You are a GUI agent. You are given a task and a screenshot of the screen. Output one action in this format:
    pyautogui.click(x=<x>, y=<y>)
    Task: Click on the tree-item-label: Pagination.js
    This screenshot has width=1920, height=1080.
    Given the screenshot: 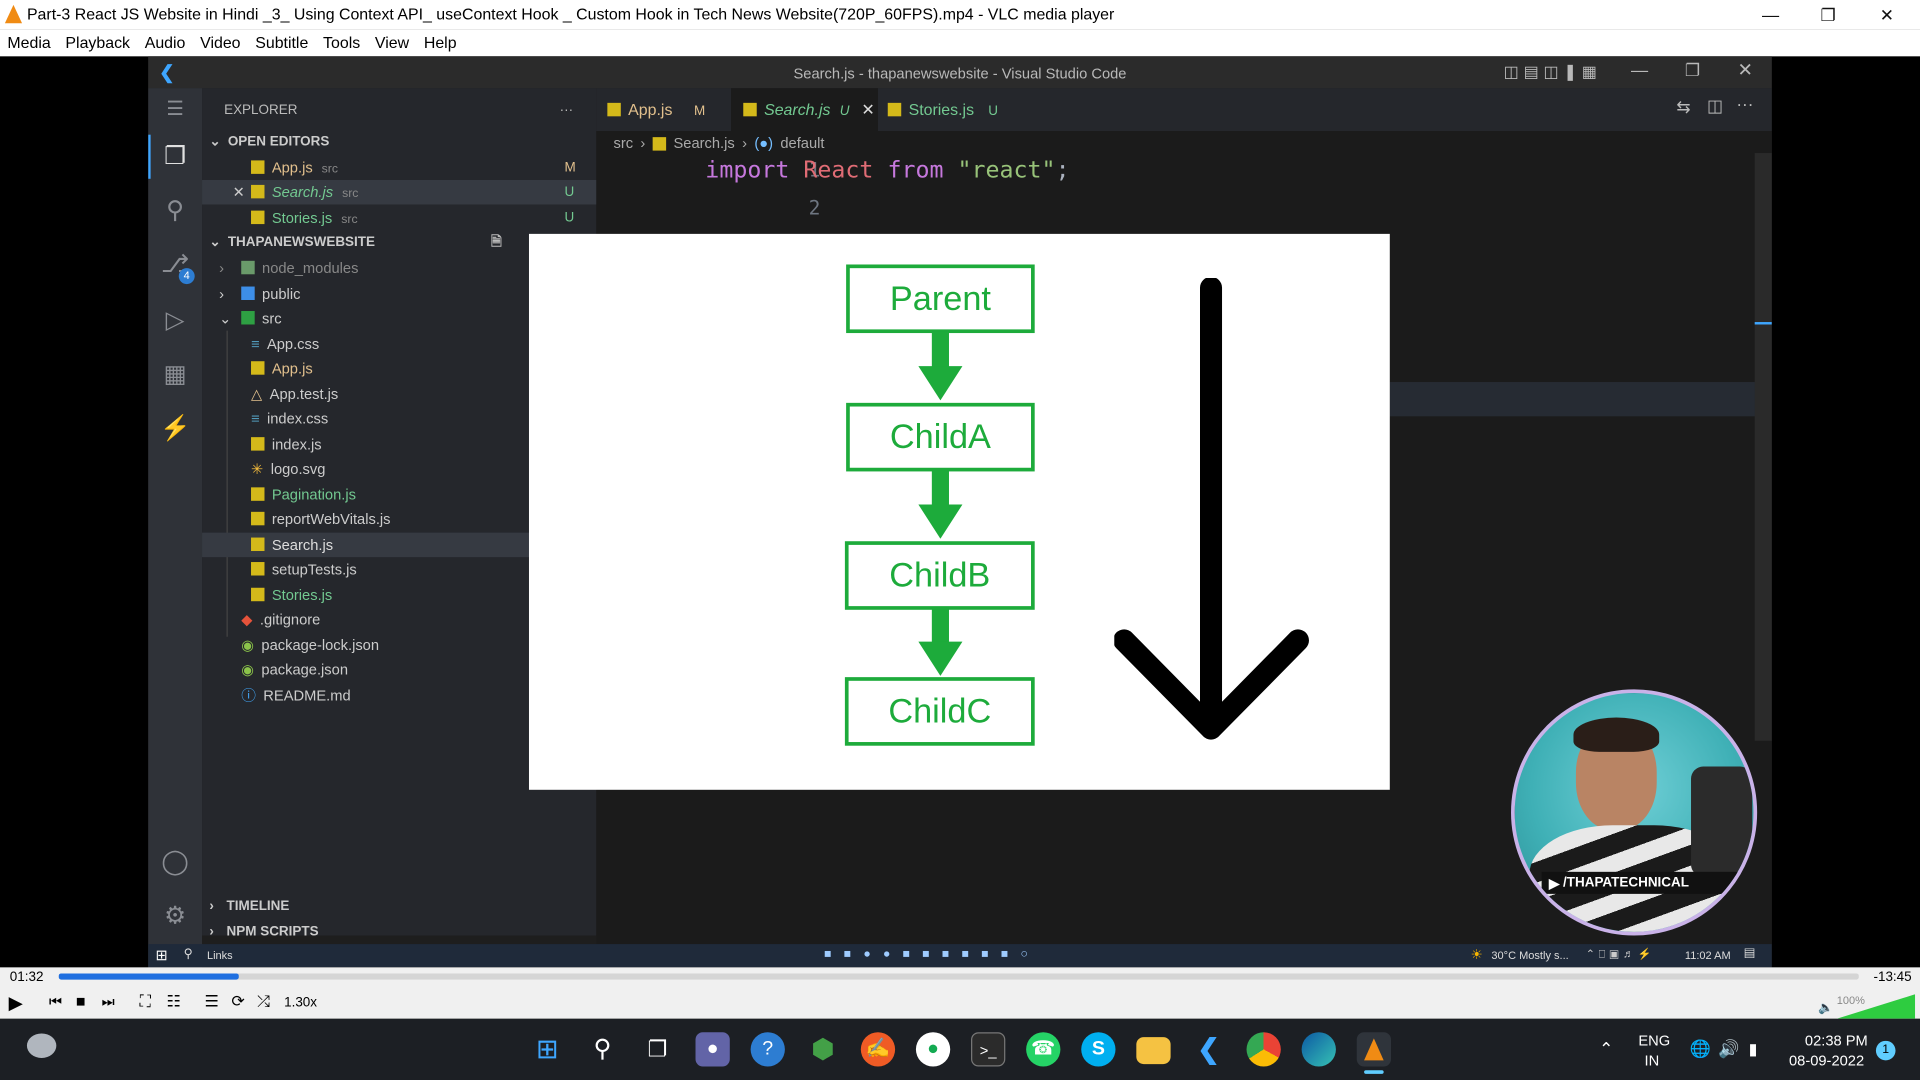 What is the action you would take?
    pyautogui.click(x=313, y=495)
    